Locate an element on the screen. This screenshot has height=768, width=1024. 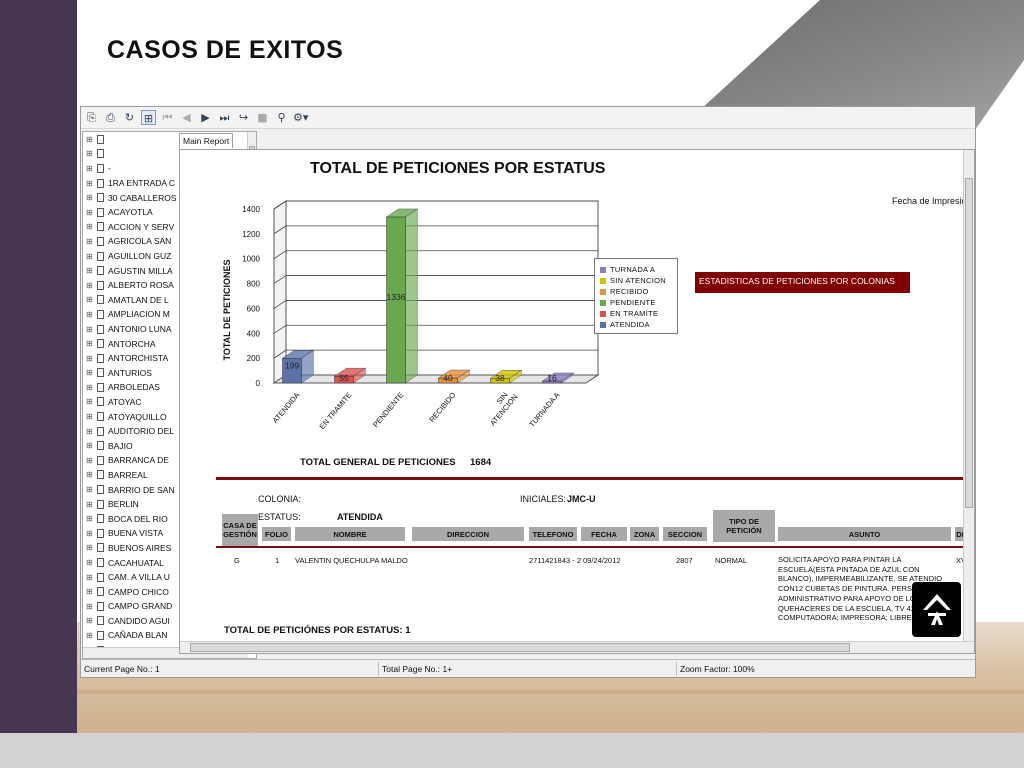
last-page-icon: ⏭ is located at coordinates (224, 117).